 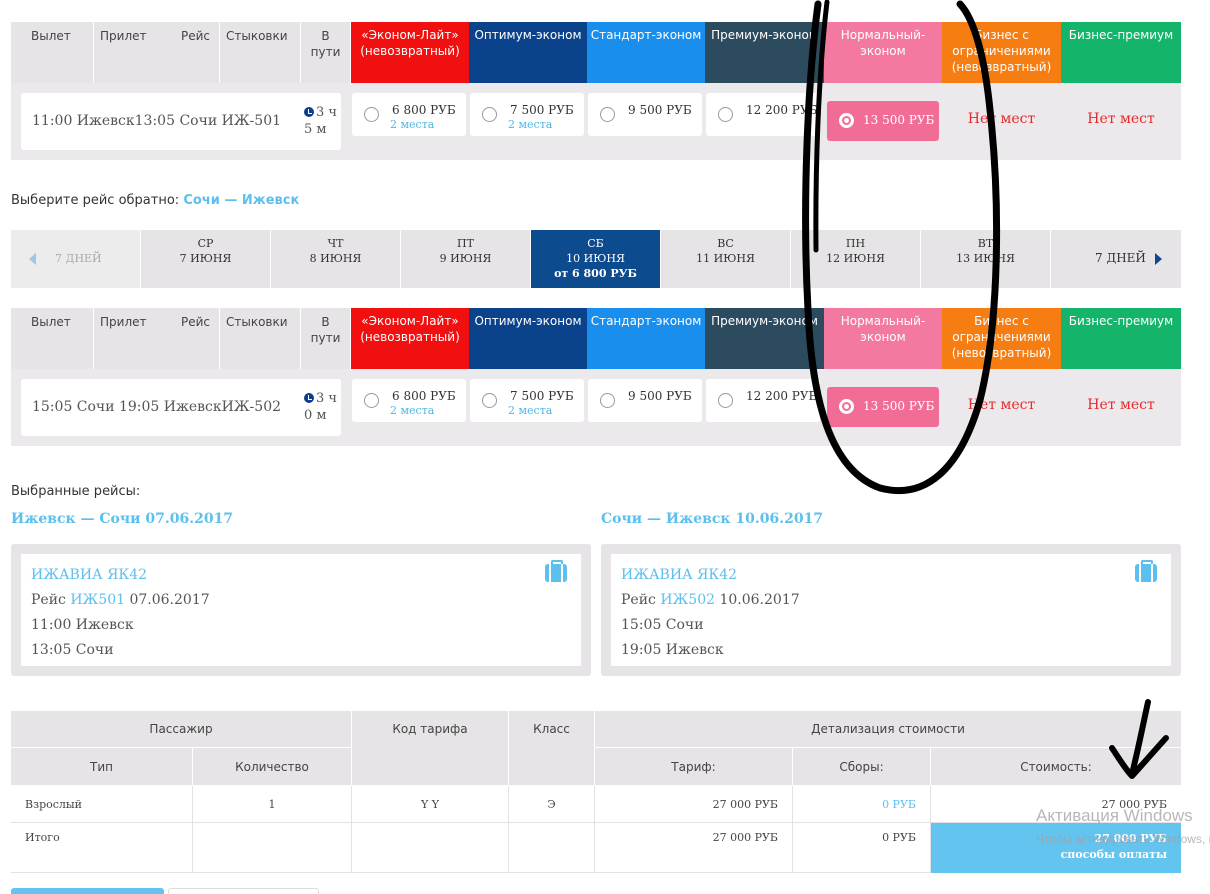 I want to click on date-tue-13-june: ВТ 13 ИЮНЯ, so click(x=986, y=259).